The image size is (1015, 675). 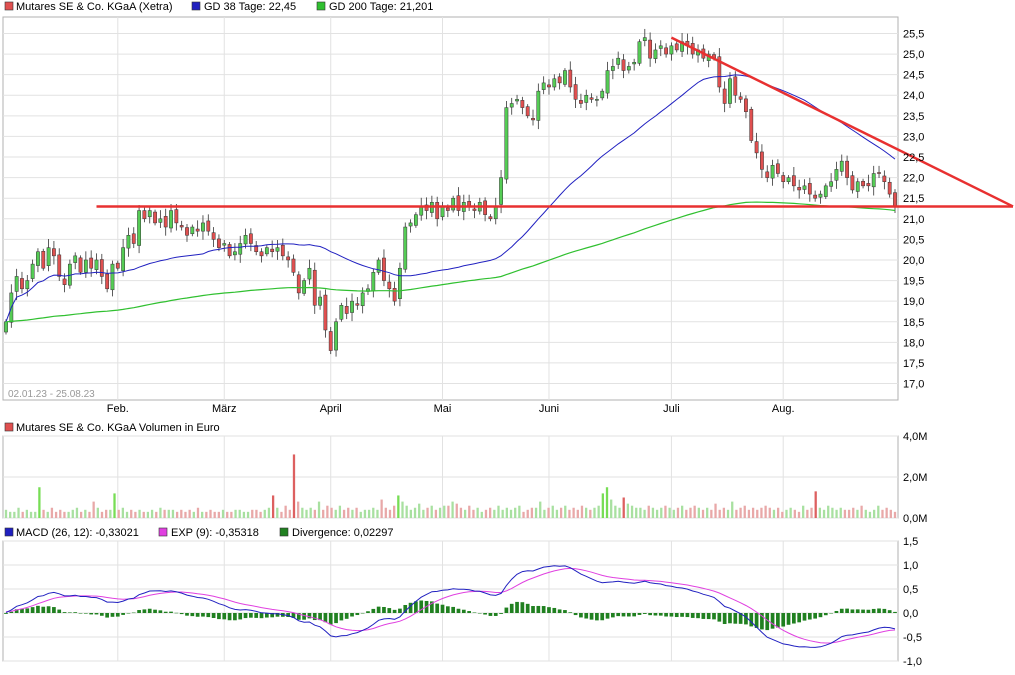 What do you see at coordinates (913, 364) in the screenshot?
I see `price-y-tick-label: 17,5` at bounding box center [913, 364].